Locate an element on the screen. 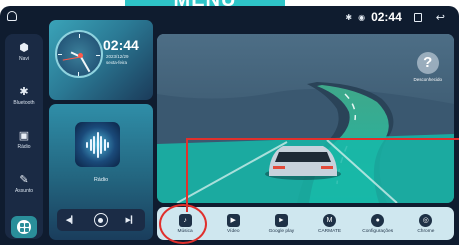 The height and width of the screenshot is (245, 459). navigation-icon: ⬢ is located at coordinates (24, 48).